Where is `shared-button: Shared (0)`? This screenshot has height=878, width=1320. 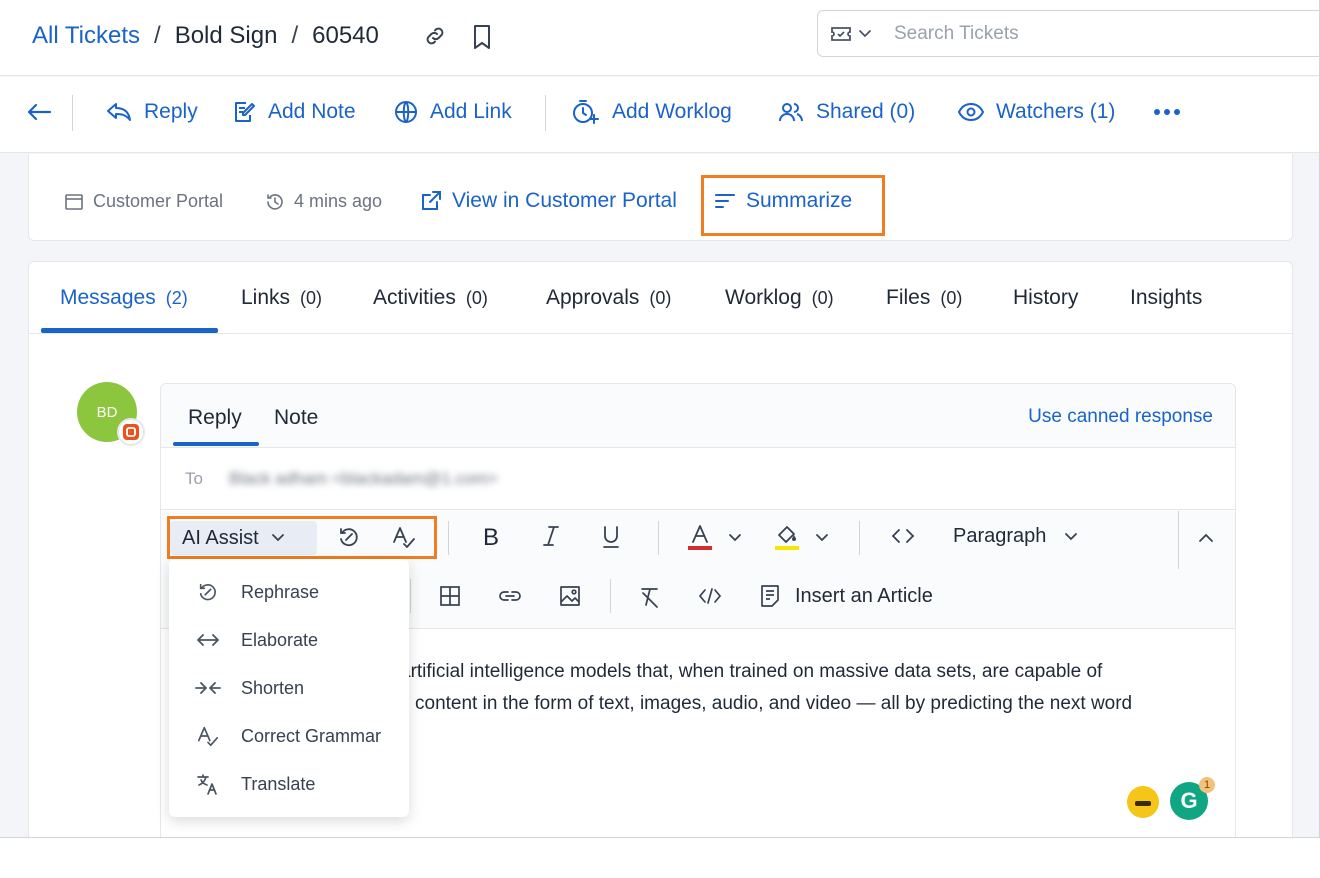
shared-button: Shared (0) is located at coordinates (846, 112).